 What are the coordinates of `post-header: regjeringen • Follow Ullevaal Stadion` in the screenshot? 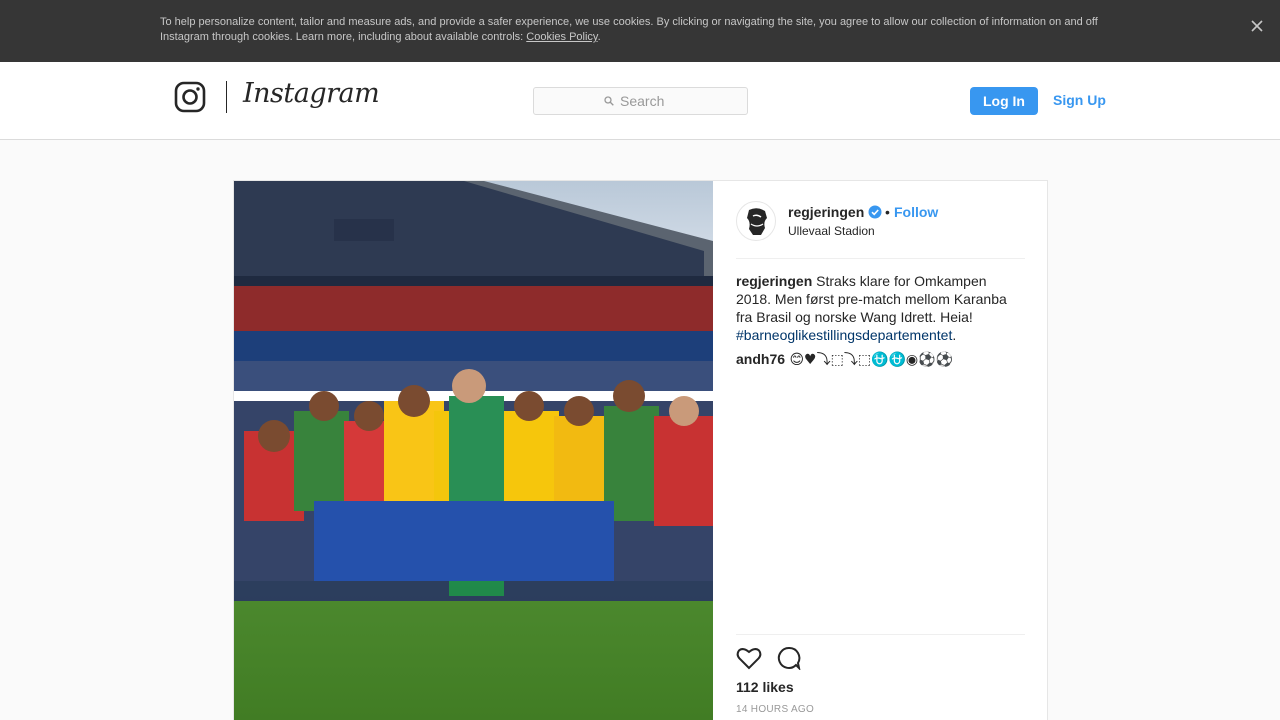 It's located at (880, 230).